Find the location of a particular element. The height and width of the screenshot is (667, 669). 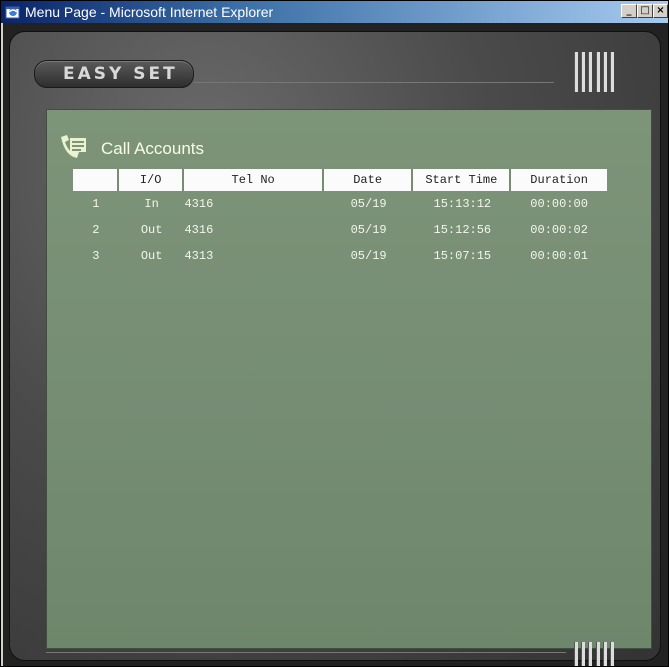

window-title: Menu Page - Microsoft Internet Explorer is located at coordinates (149, 12).